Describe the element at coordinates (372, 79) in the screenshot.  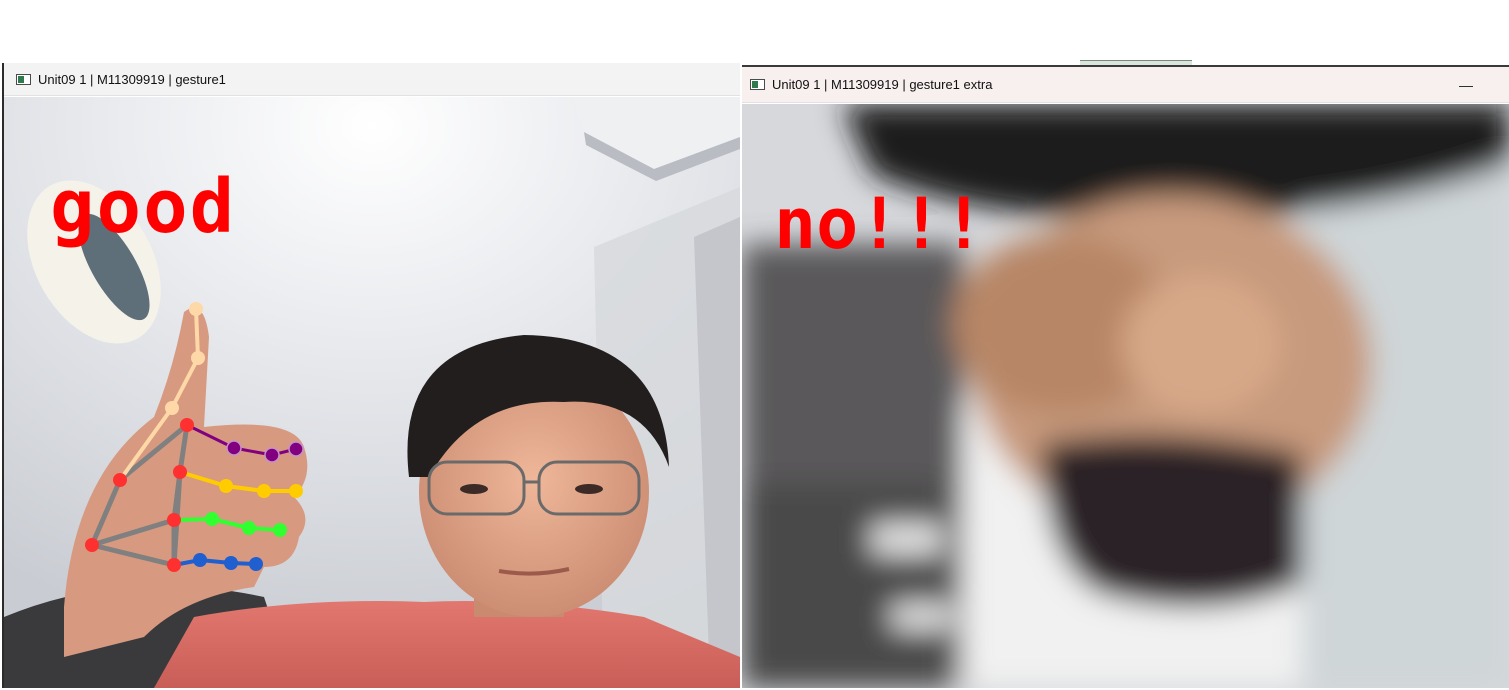
I see `title-bar: Unit09 1 | M11309919 | gesture1` at that location.